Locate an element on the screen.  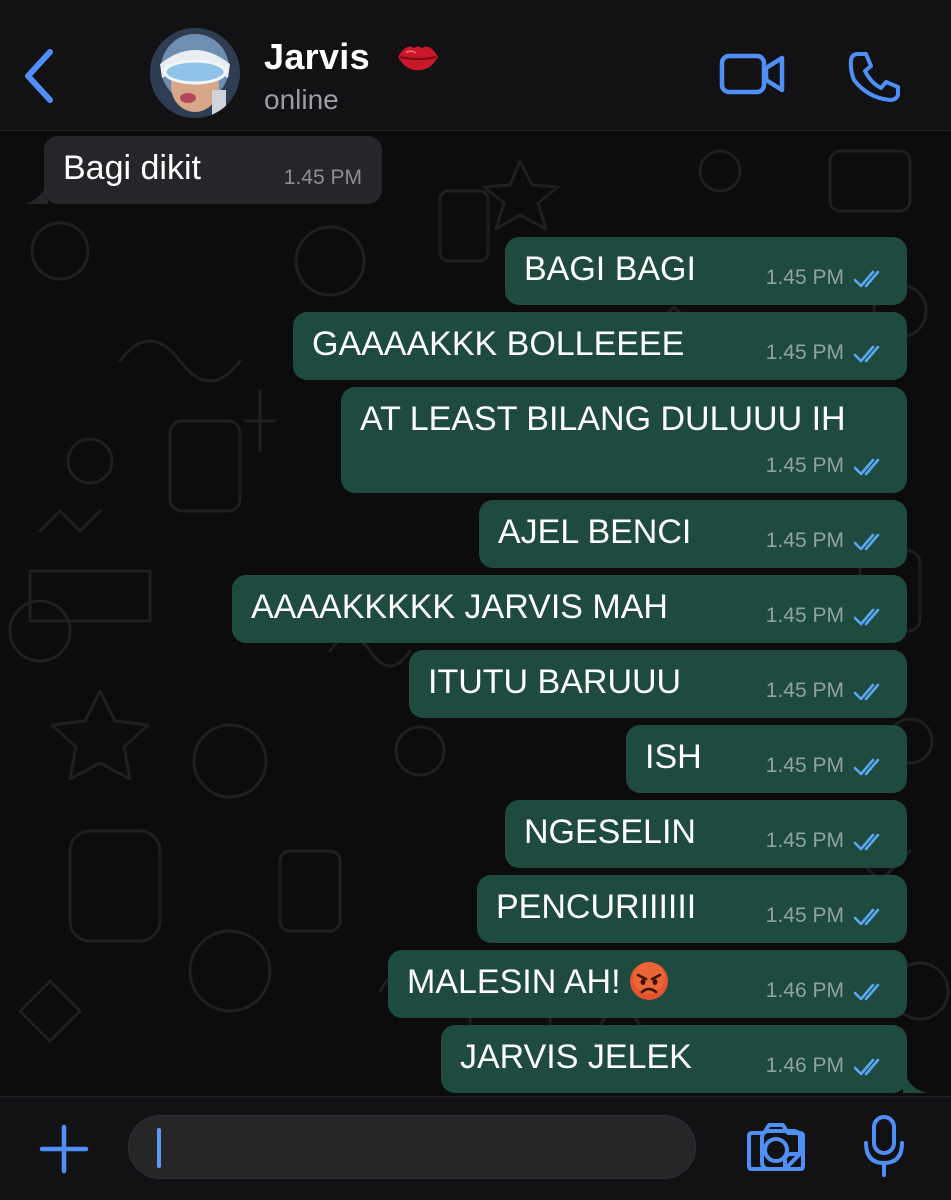
avatar is located at coordinates (195, 73).